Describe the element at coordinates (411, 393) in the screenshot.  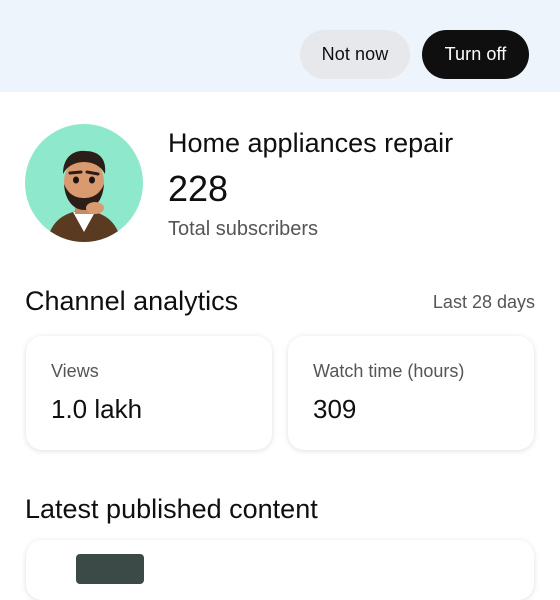
I see `watch-time-card: Watch time (hours) 309` at that location.